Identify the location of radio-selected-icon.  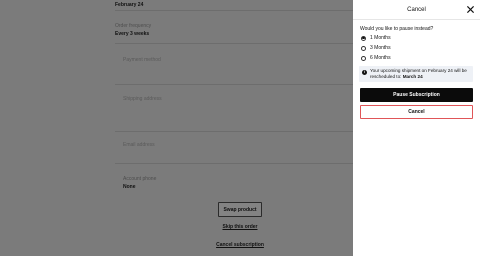
(363, 38).